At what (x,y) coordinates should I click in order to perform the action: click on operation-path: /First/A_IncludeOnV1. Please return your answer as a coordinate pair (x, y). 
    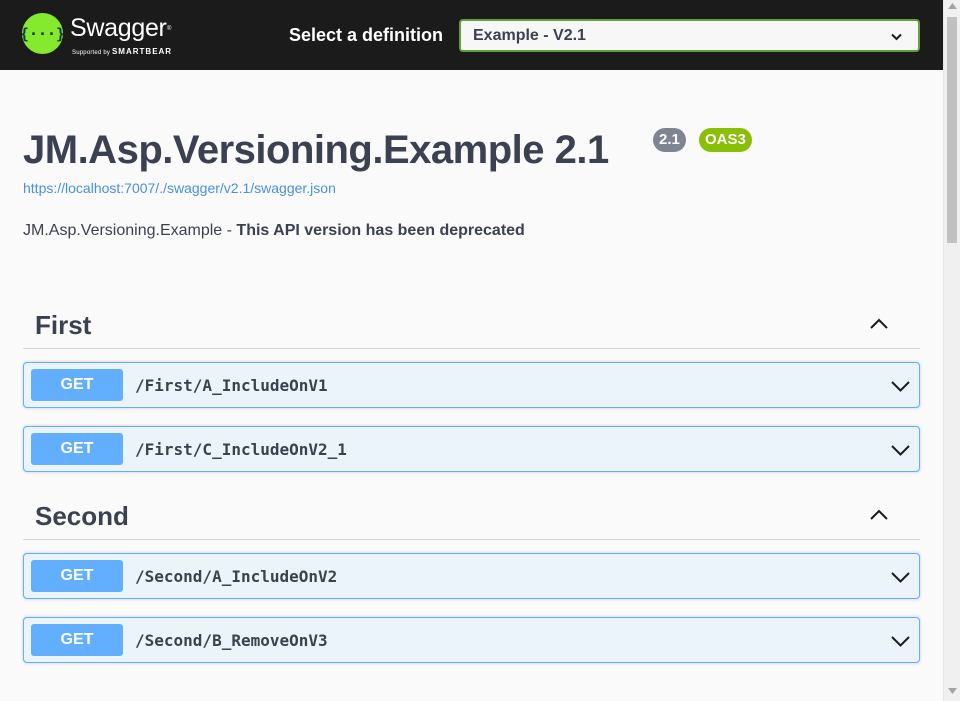
    Looking at the image, I should click on (231, 385).